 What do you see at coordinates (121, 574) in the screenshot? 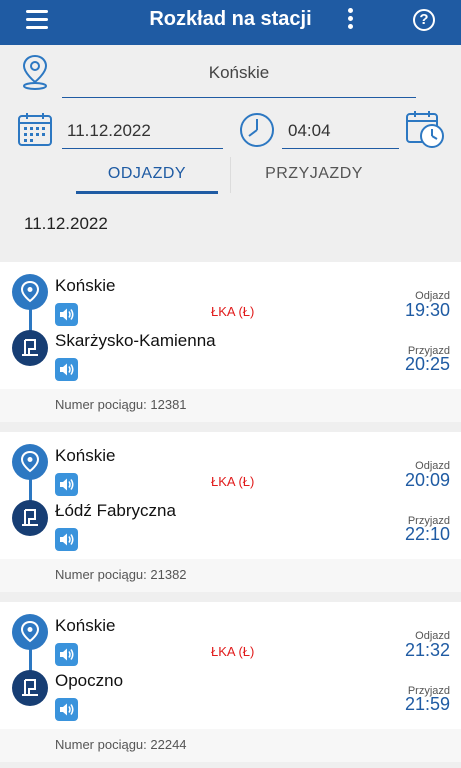
I see `train-number: Numer pociągu: 21382` at bounding box center [121, 574].